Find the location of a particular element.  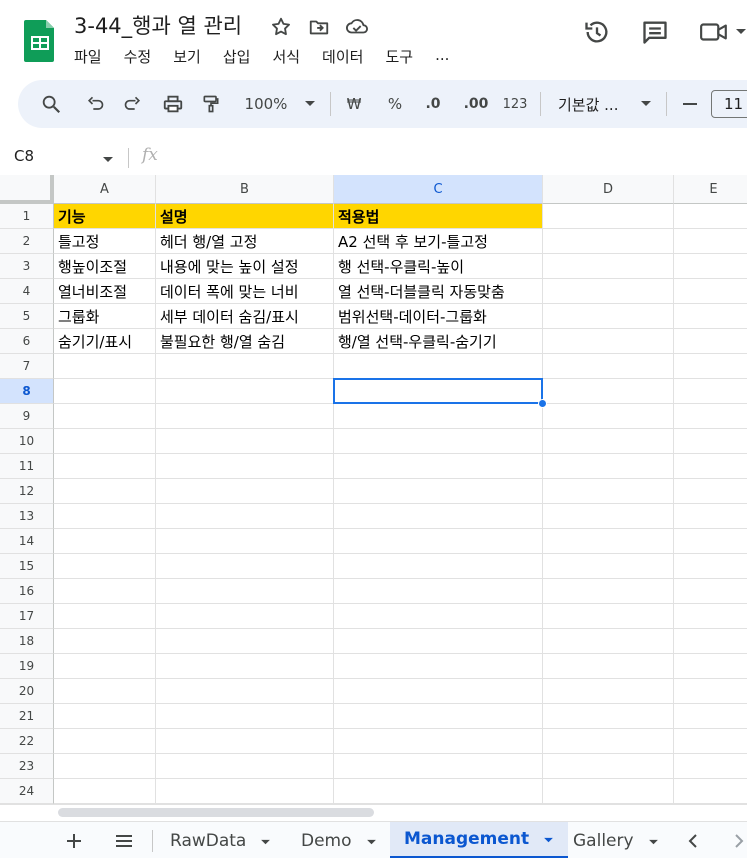

cell-b21 is located at coordinates (245, 716).